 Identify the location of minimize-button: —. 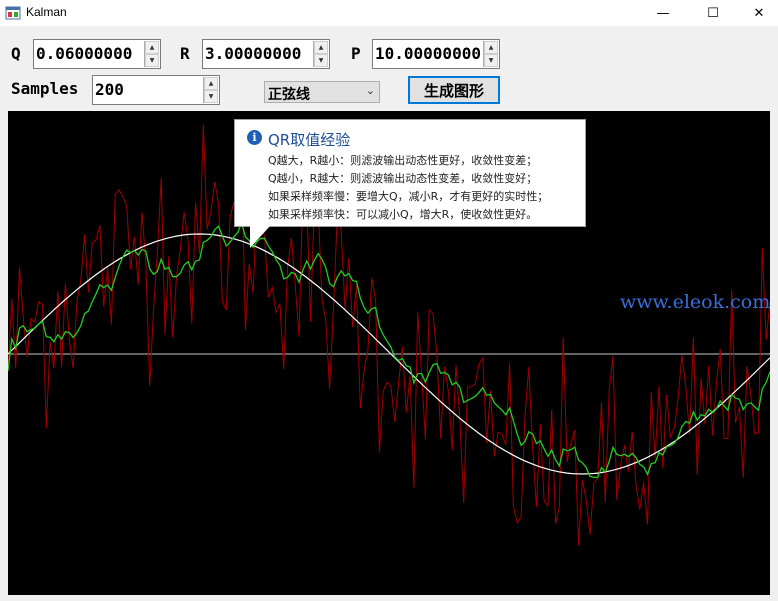
(663, 13).